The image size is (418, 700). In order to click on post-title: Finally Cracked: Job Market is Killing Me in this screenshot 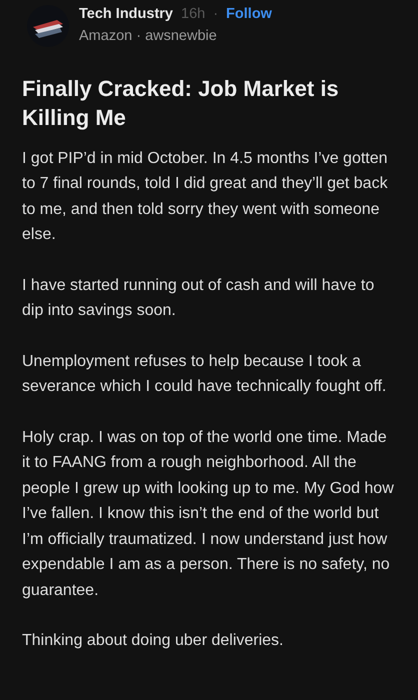, I will do `click(181, 103)`.